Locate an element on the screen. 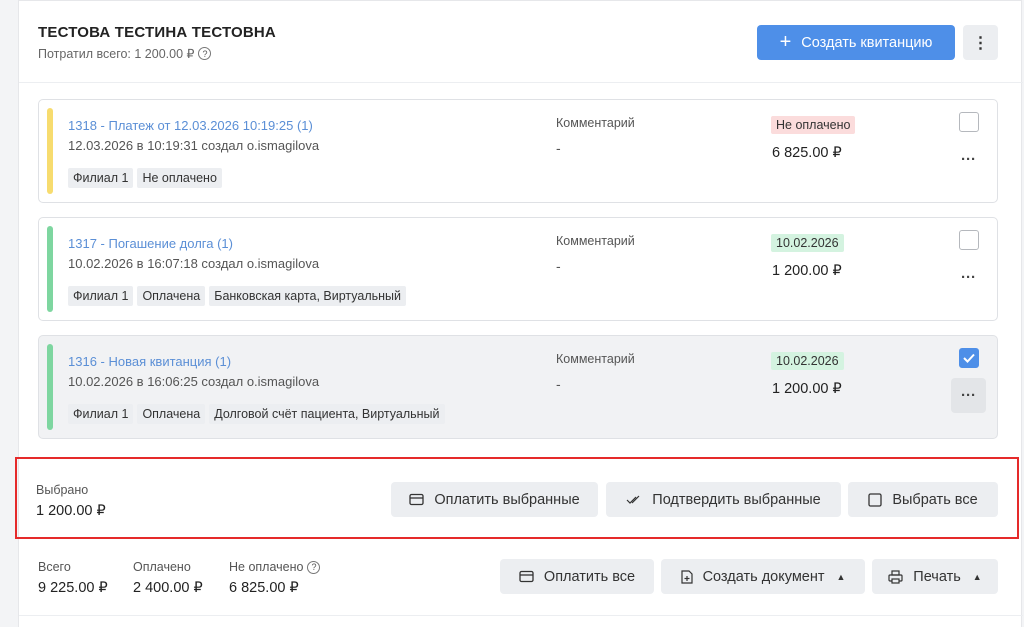 The height and width of the screenshot is (627, 1024). create-document-button: Создать документ ▲ is located at coordinates (763, 576).